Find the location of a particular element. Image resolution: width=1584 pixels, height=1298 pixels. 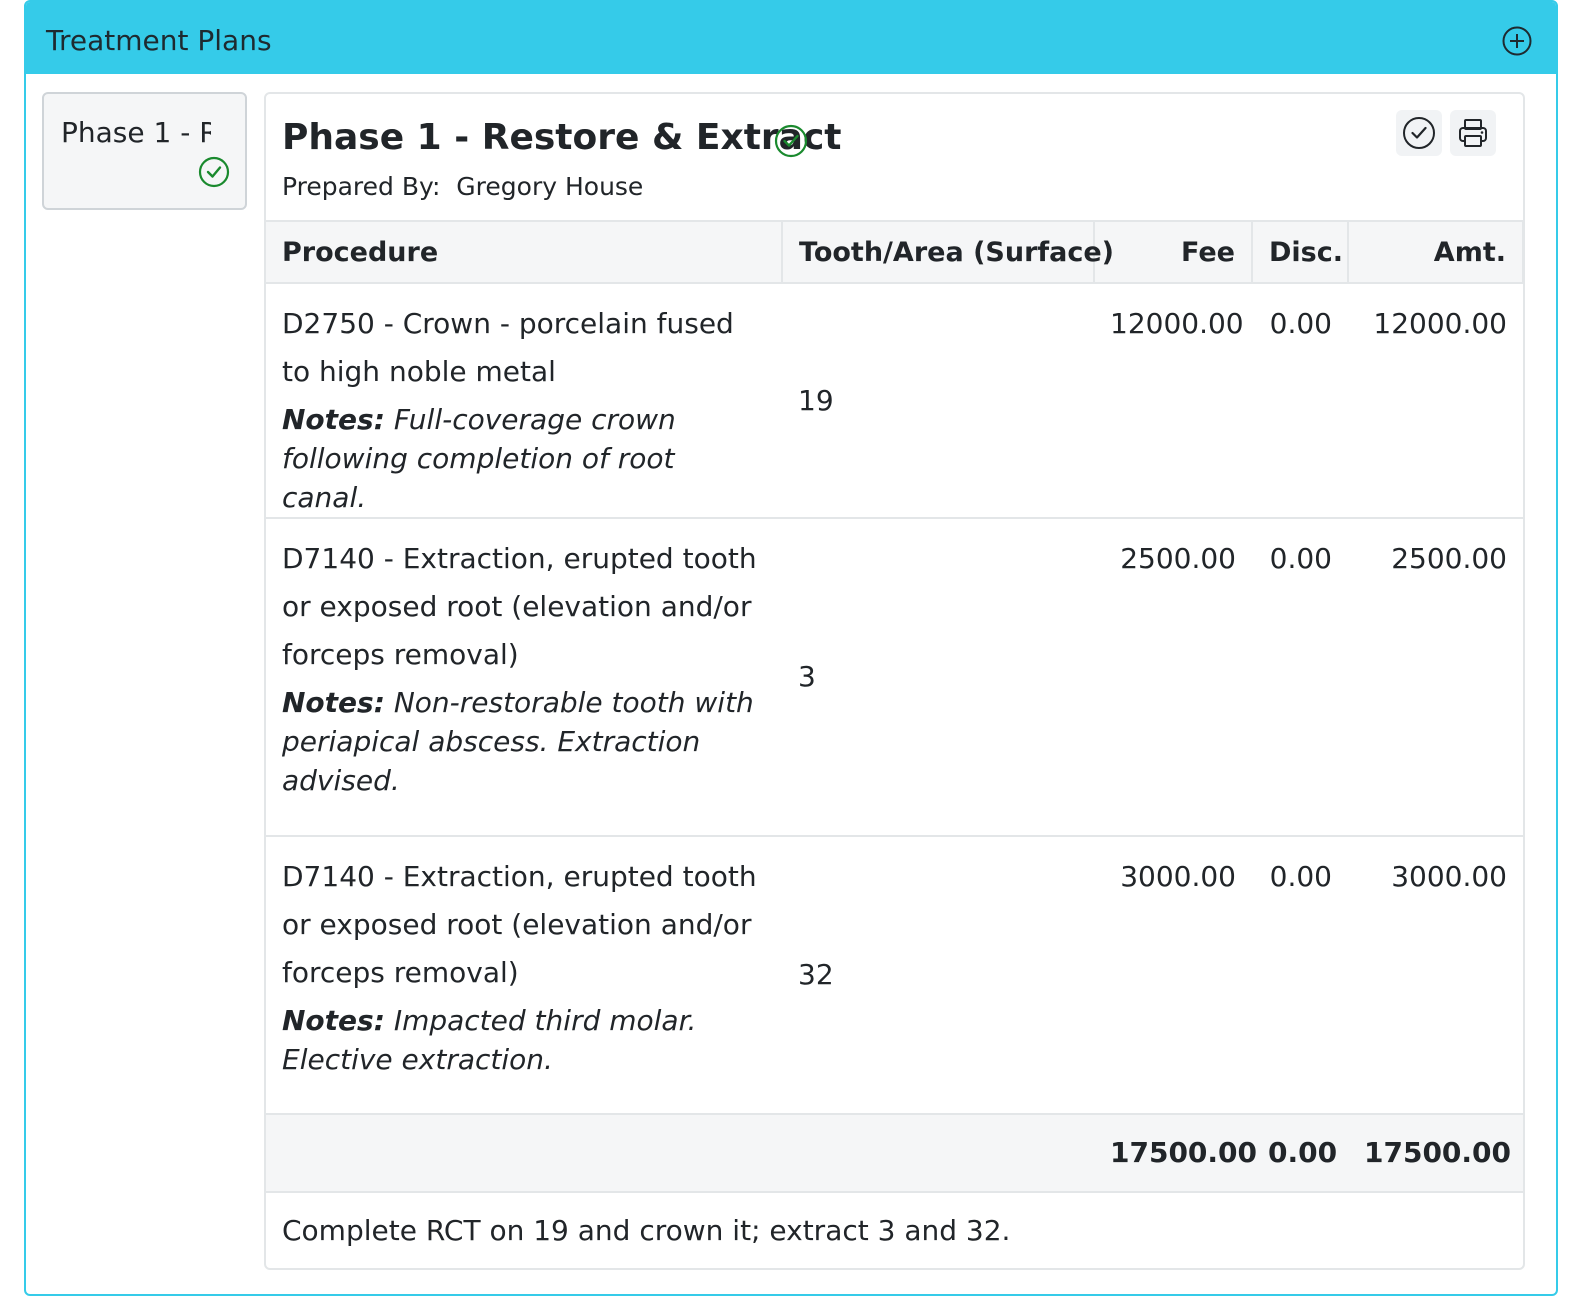

phase-tab-phase-1: Phase 1 - R is located at coordinates (144, 151).